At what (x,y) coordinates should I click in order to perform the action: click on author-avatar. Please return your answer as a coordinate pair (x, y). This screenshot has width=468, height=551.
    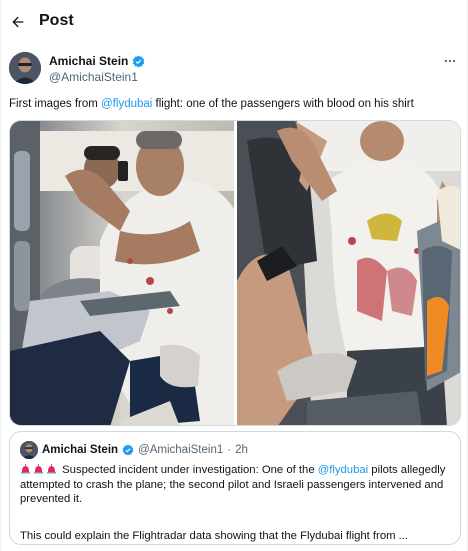
    Looking at the image, I should click on (25, 68).